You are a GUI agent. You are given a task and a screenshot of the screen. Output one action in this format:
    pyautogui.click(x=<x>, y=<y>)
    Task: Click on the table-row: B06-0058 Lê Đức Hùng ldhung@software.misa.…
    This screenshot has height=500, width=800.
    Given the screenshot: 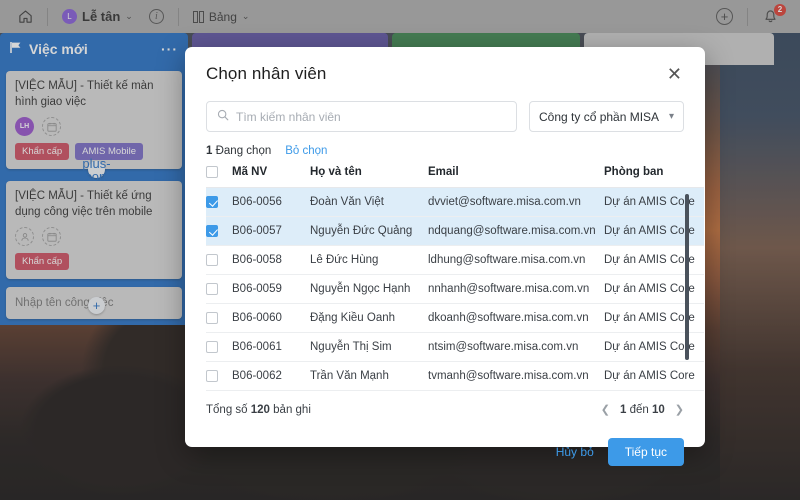 What is the action you would take?
    pyautogui.click(x=455, y=260)
    